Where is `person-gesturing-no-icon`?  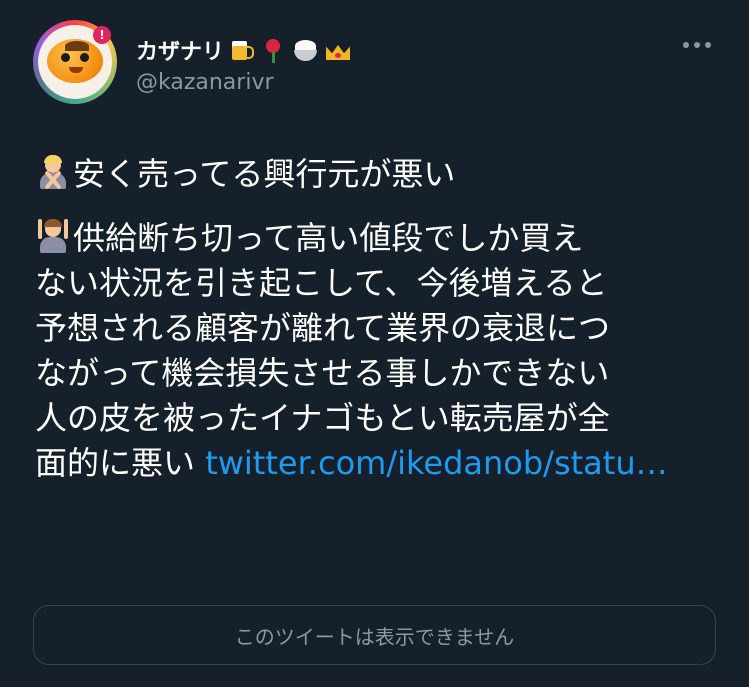 person-gesturing-no-icon is located at coordinates (53, 173).